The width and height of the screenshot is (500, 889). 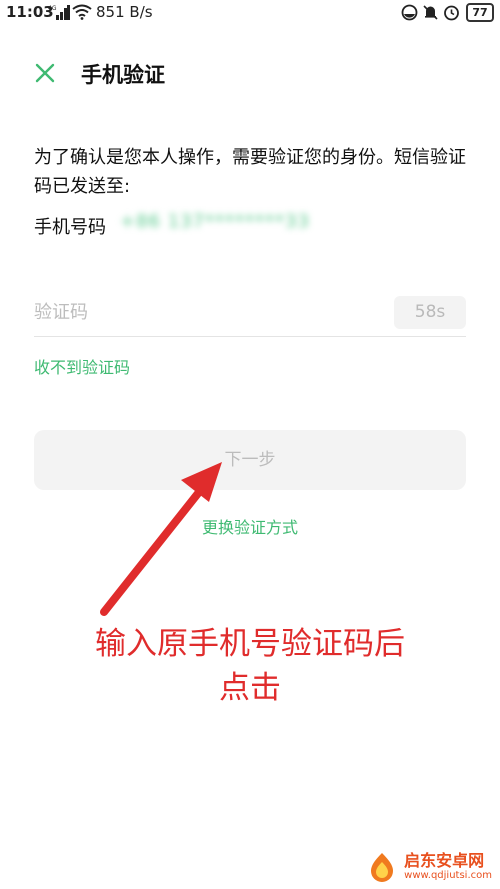 What do you see at coordinates (250, 526) in the screenshot?
I see `switch-verification-method-link: 更换验证方式` at bounding box center [250, 526].